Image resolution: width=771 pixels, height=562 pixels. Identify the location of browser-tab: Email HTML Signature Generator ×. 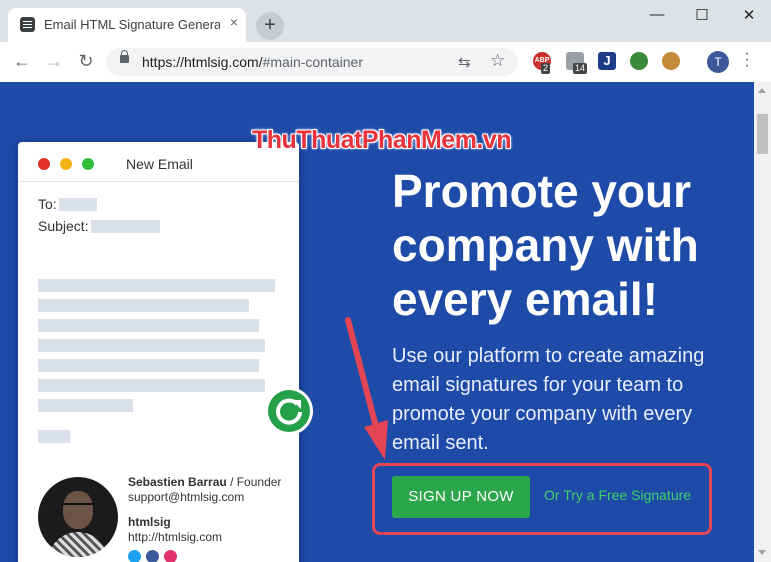
(127, 25).